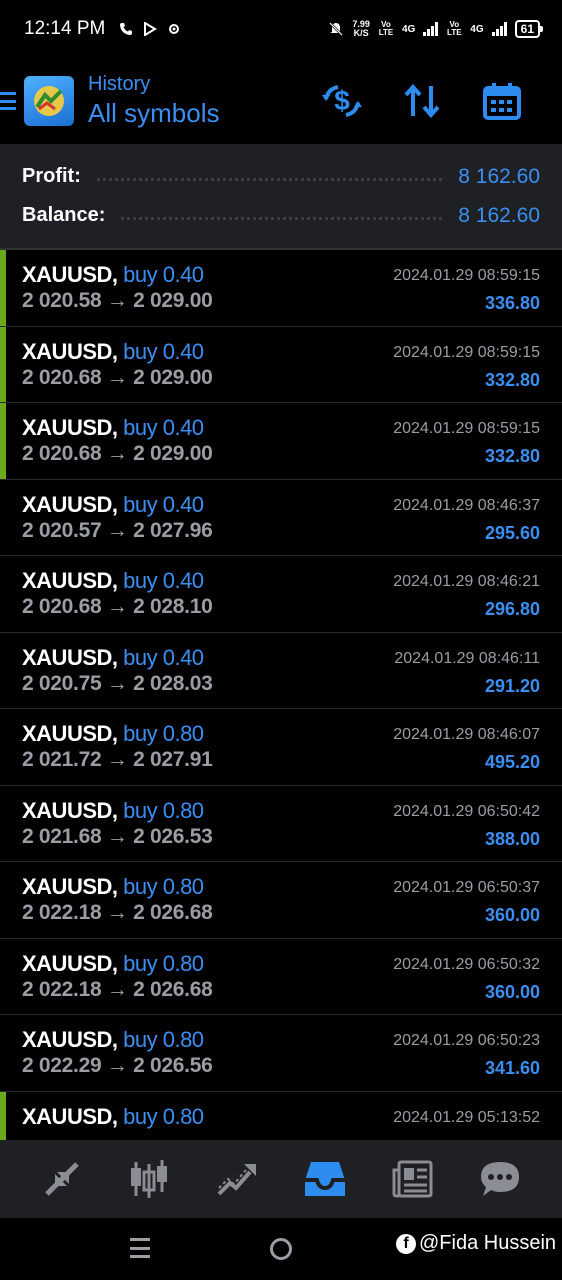  What do you see at coordinates (8, 101) in the screenshot?
I see `menu-icon` at bounding box center [8, 101].